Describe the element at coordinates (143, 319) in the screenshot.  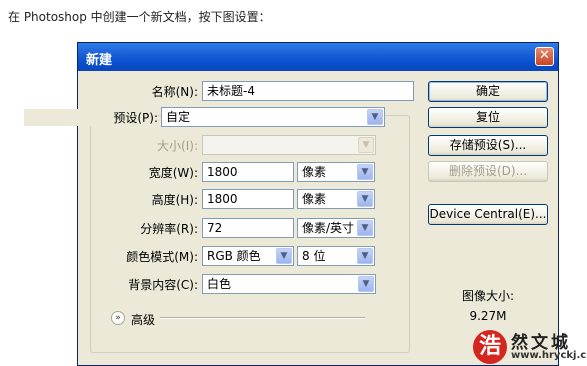
I see `advanced-label: 高级` at that location.